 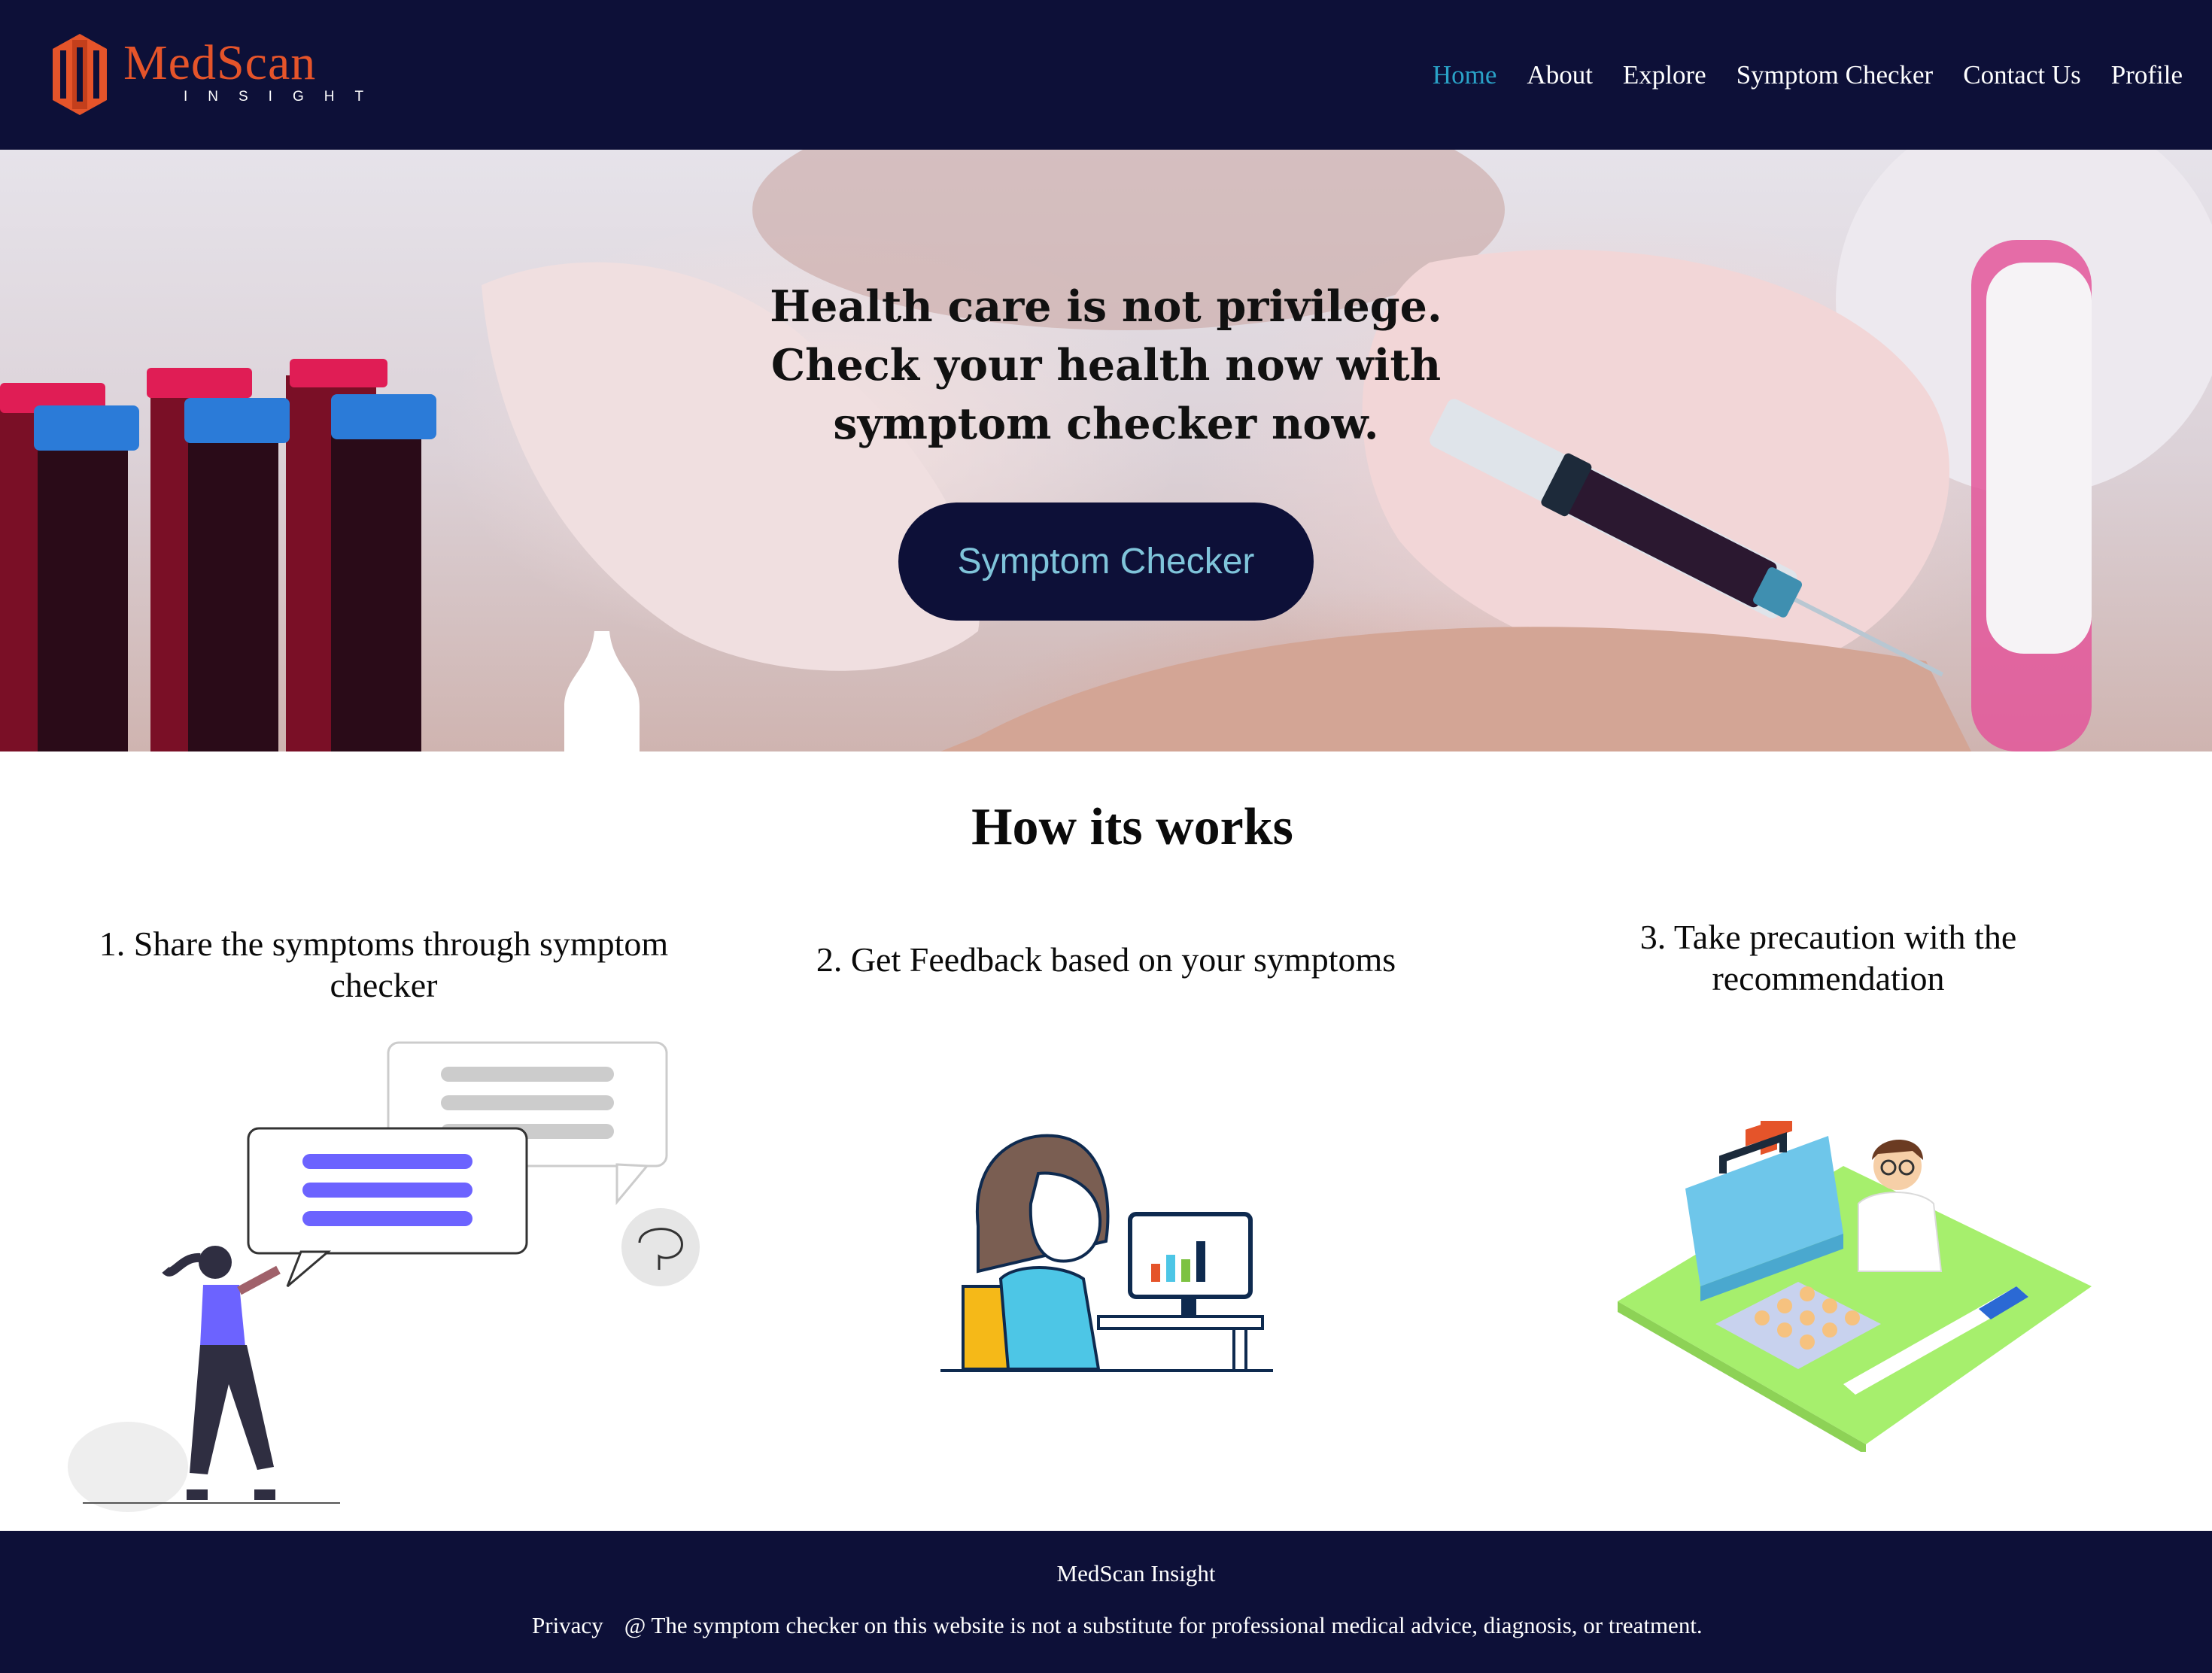 I want to click on nav-contact-link: Contact Us, so click(x=2022, y=76).